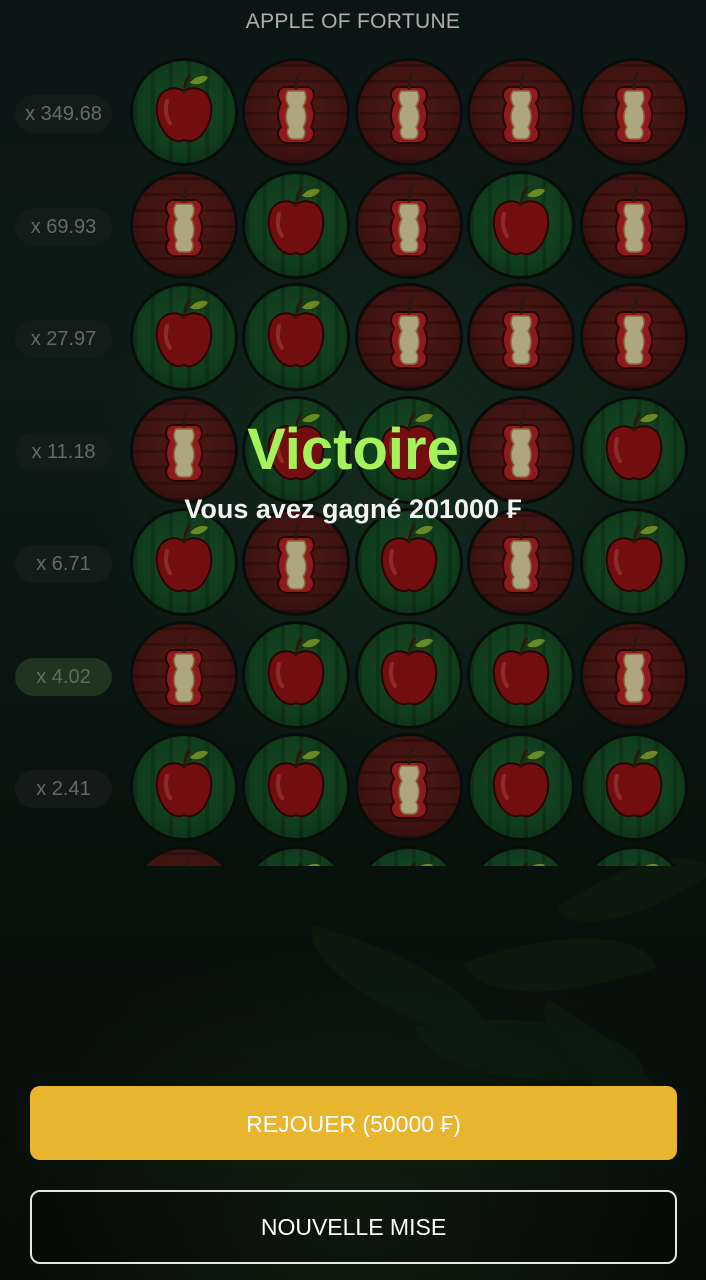  Describe the element at coordinates (63, 564) in the screenshot. I see `row-multiplier: x 6.71` at that location.